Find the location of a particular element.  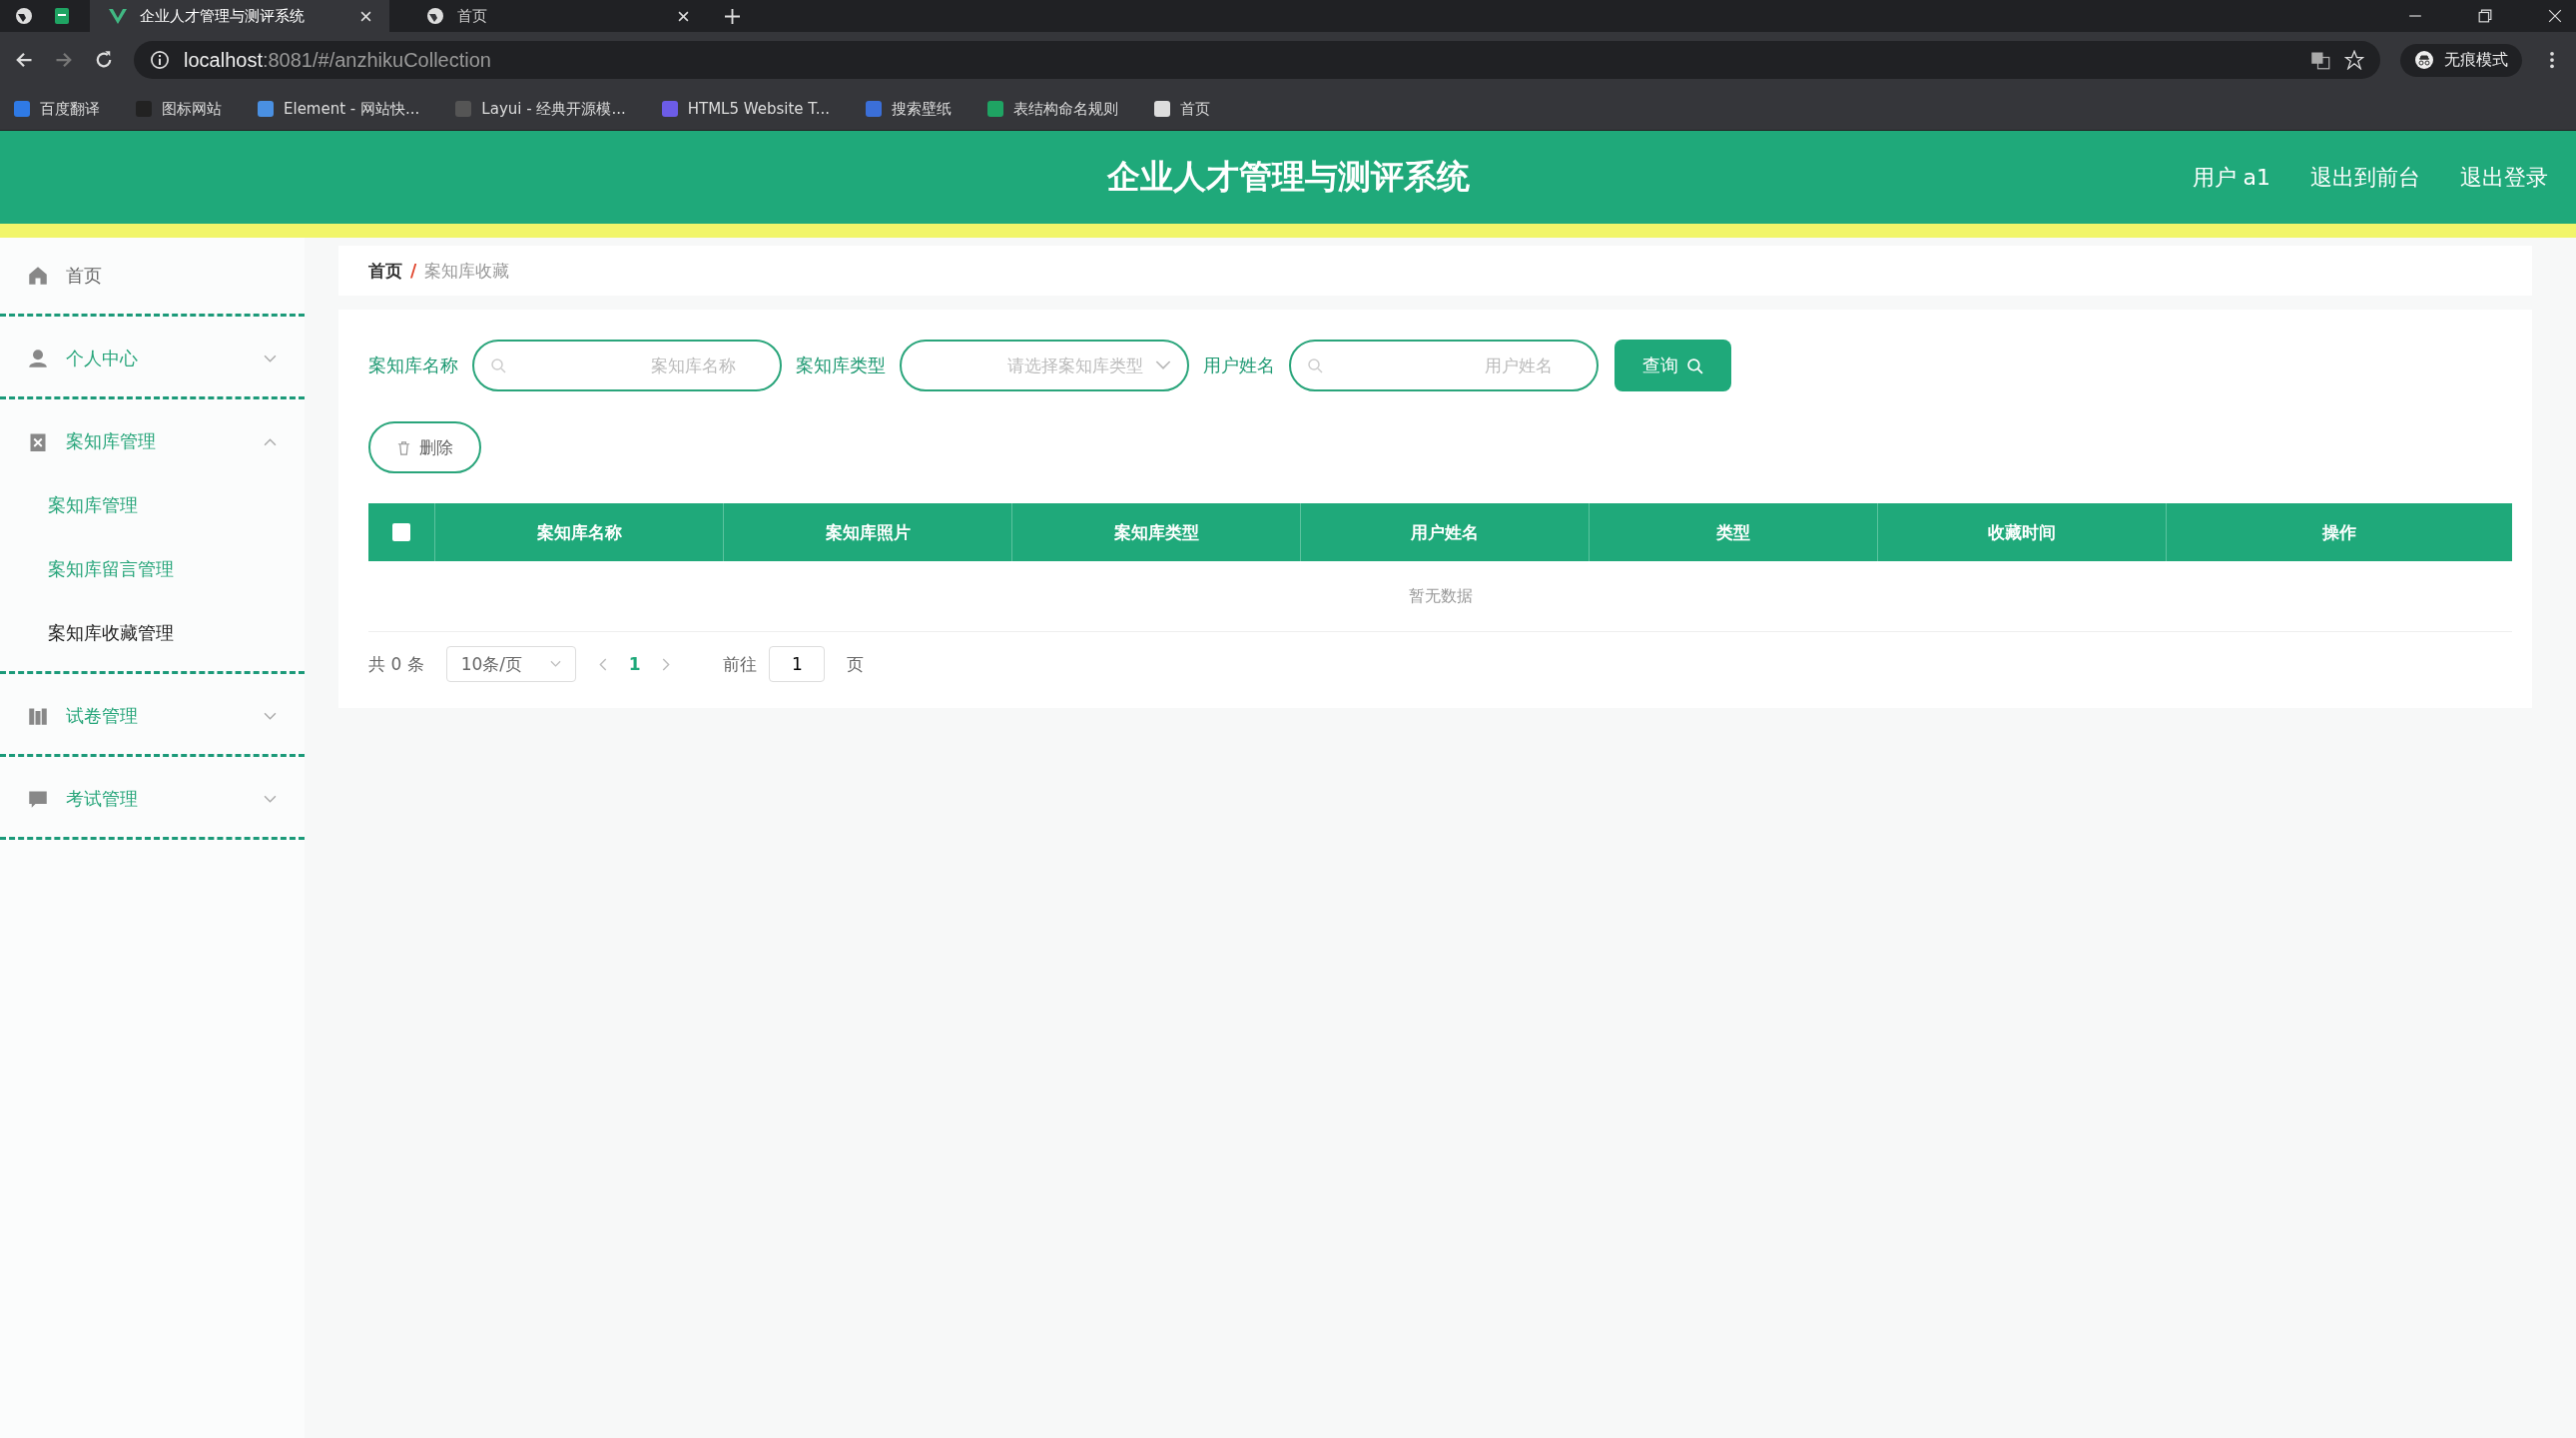

browser-tab: 首页 is located at coordinates (557, 16).